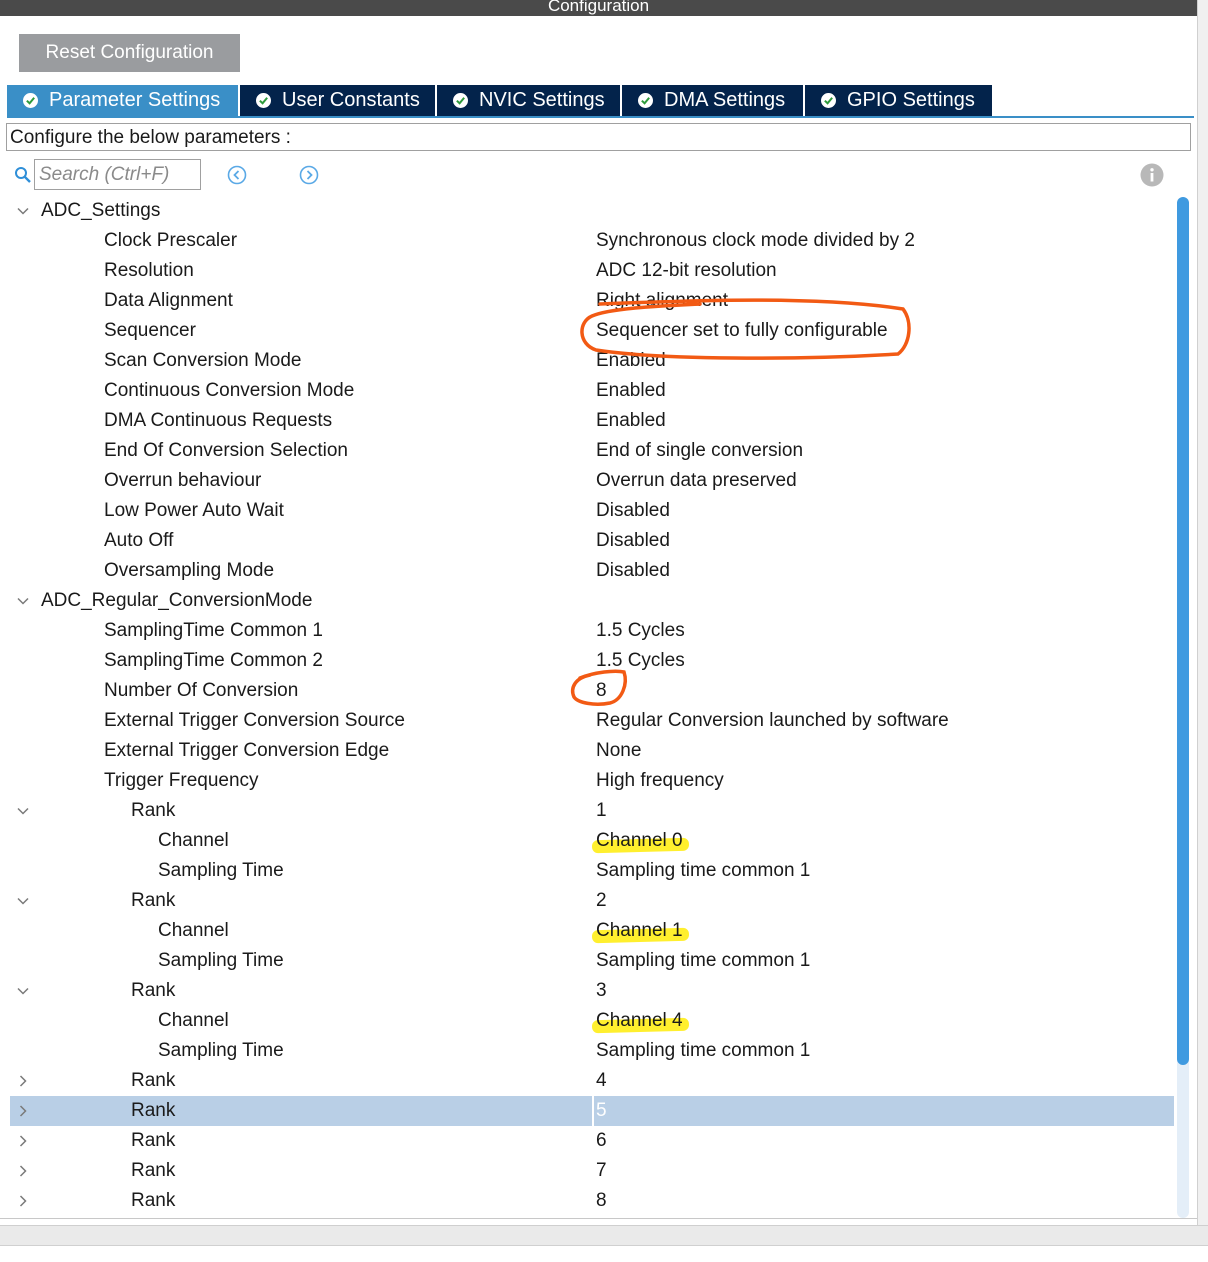  I want to click on tab-user-constants: User Constants, so click(337, 100).